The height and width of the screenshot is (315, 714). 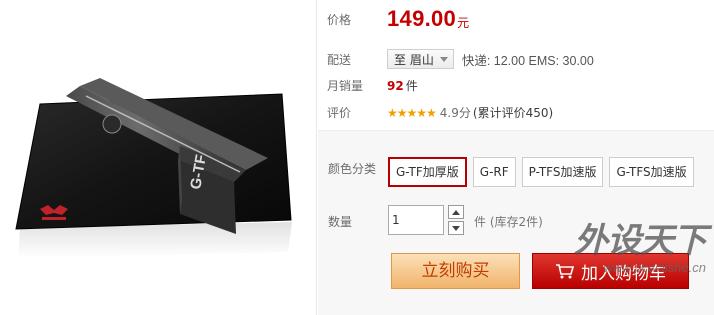 I want to click on shipping-label: 配送, so click(x=339, y=59).